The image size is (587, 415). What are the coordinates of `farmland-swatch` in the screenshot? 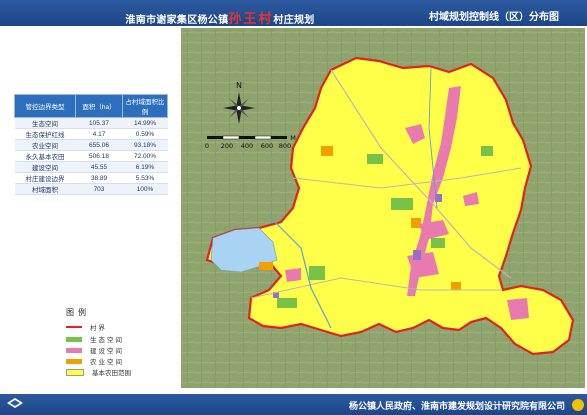 It's located at (75, 372).